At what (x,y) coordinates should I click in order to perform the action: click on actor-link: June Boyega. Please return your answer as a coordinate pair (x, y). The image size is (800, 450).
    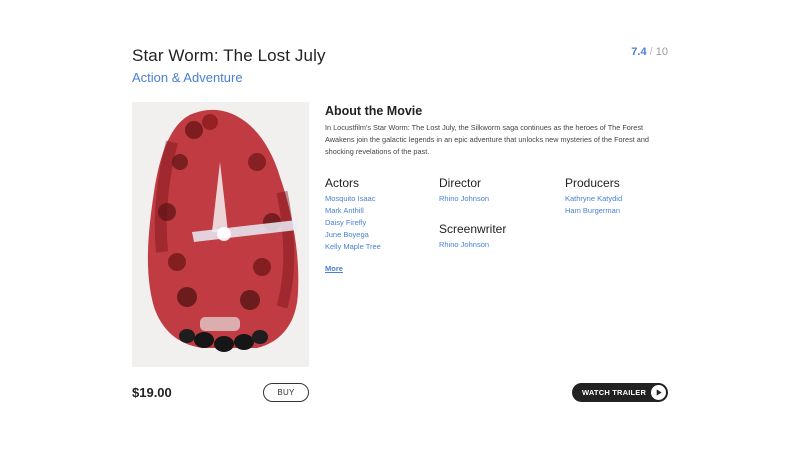
    Looking at the image, I should click on (353, 235).